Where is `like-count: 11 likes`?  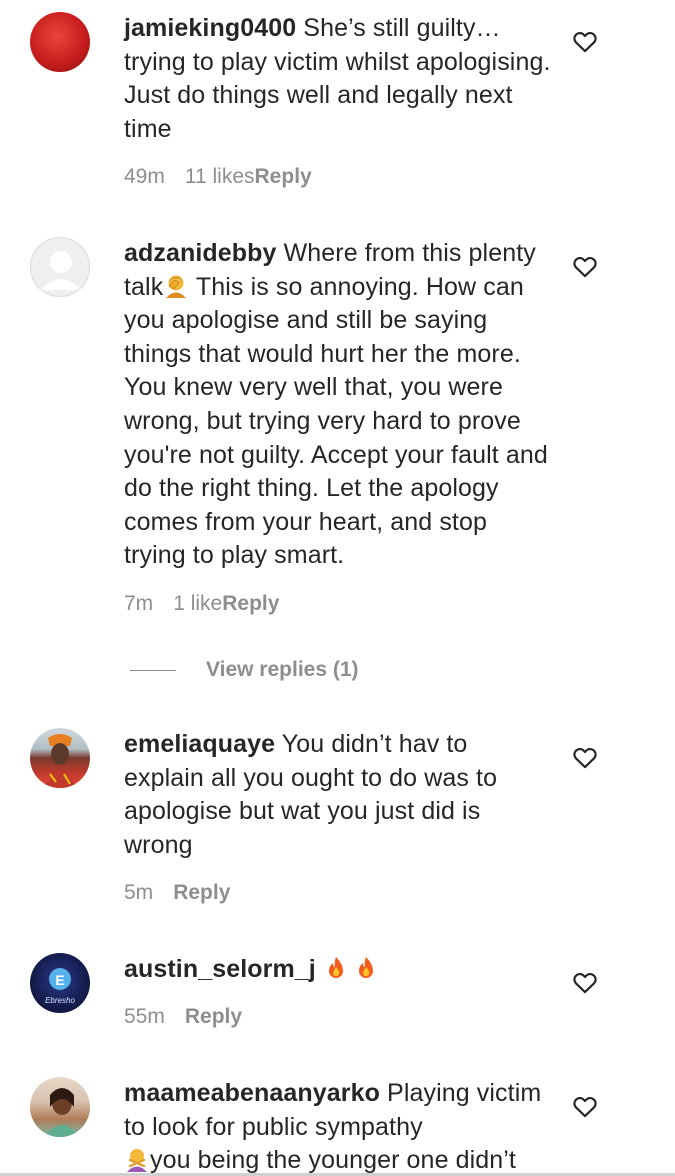
like-count: 11 likes is located at coordinates (220, 176).